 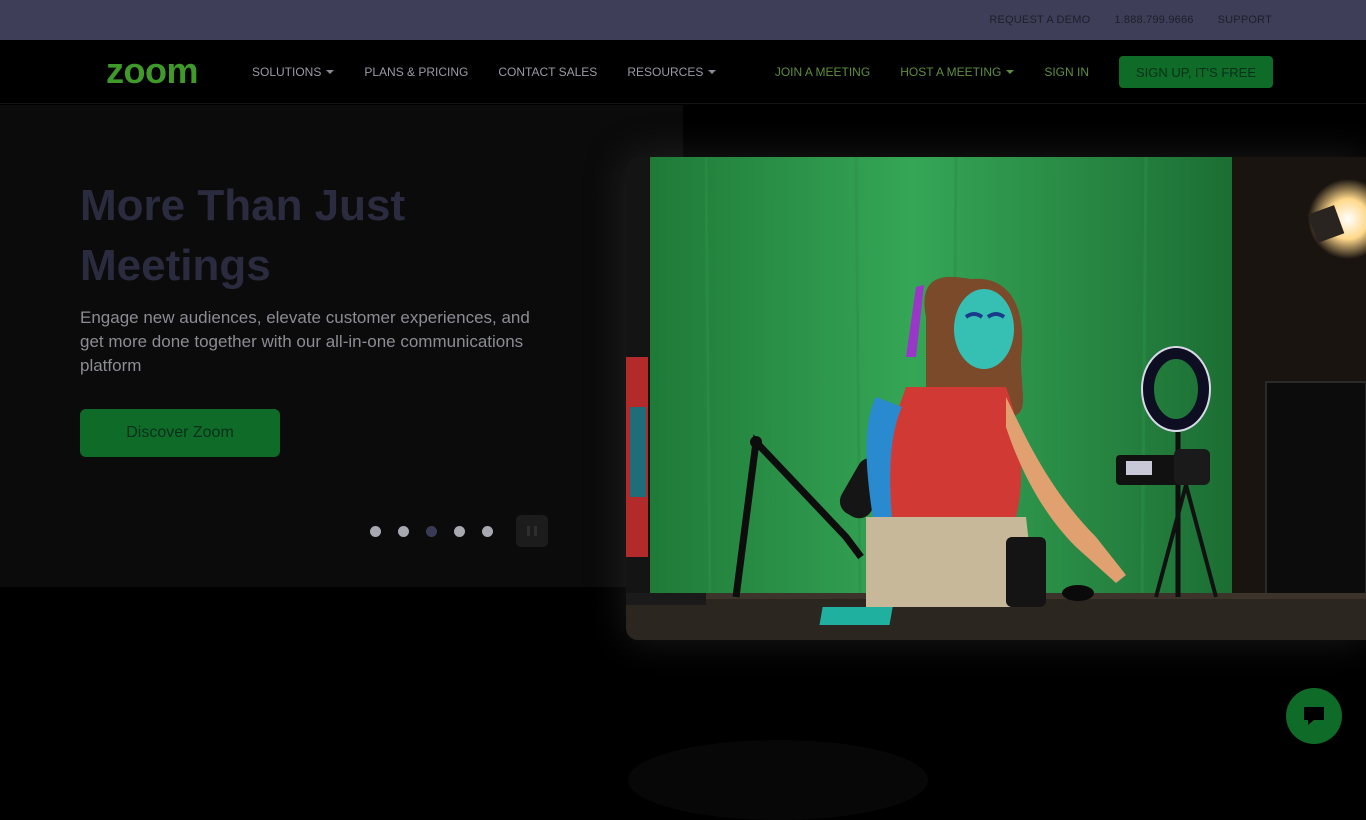 I want to click on join-meeting-label: JOIN A MEETING, so click(x=822, y=72).